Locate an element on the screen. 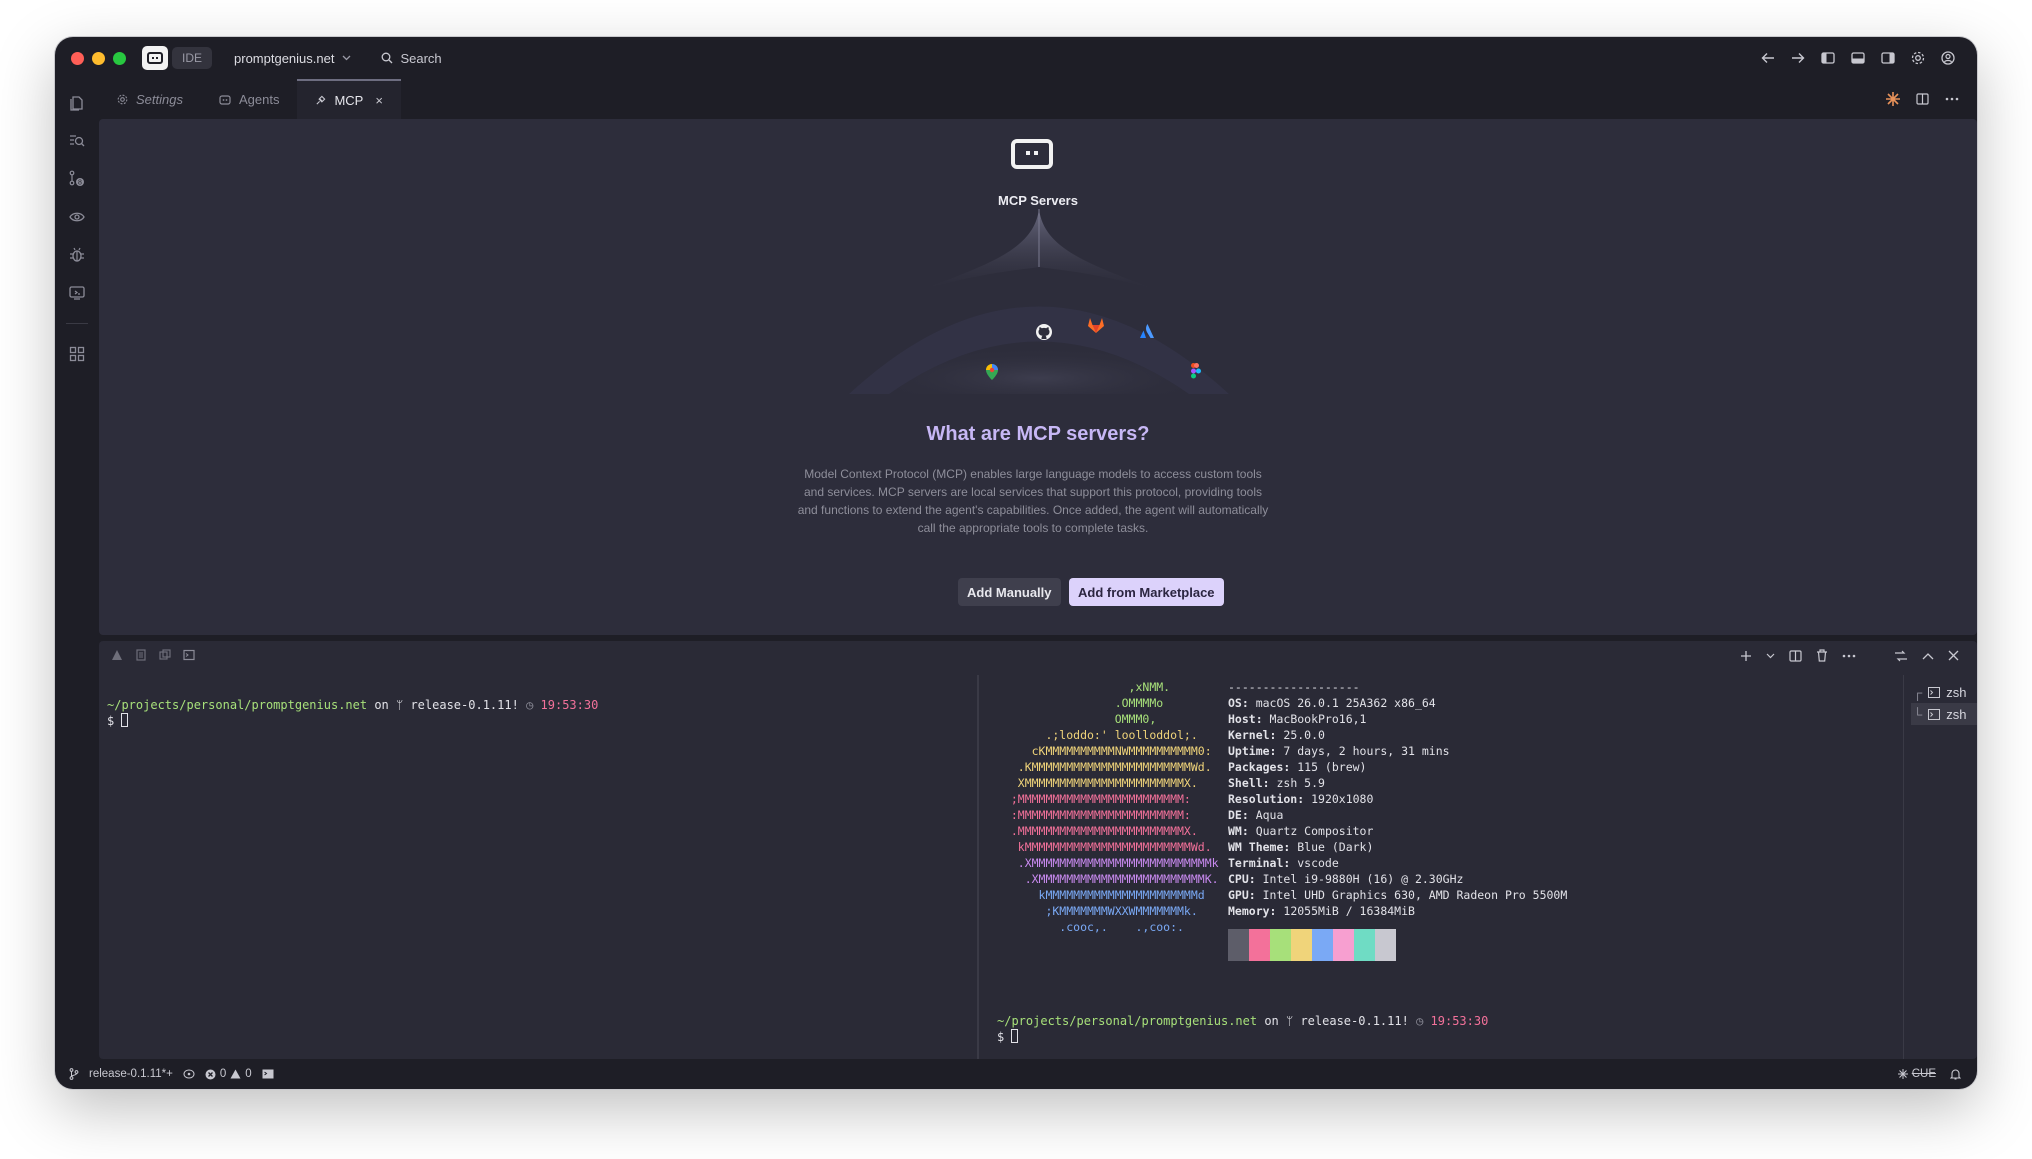 The image size is (2032, 1159). ascii-line: ;MMMMMMMMMMMMMMMMMMMMMMMM: is located at coordinates (1094, 799).